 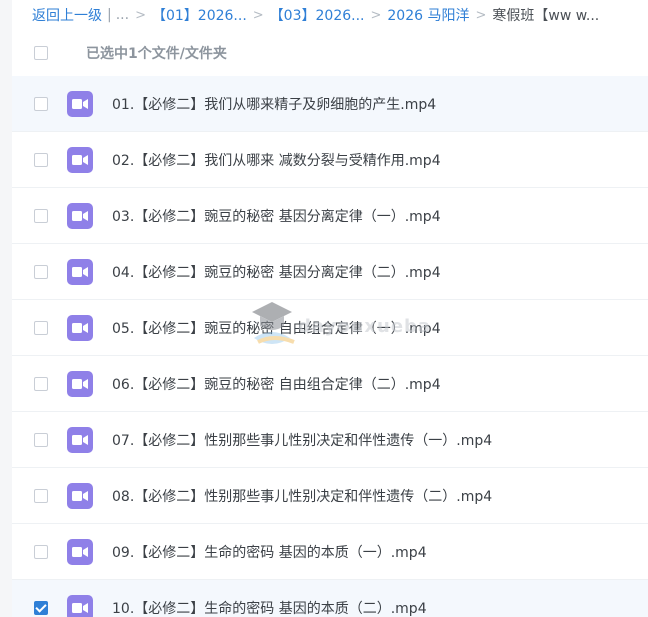 I want to click on file-name: 08.【必修二】性别那些事儿性别决定和伴性遗传（二）.mp4, so click(x=302, y=496).